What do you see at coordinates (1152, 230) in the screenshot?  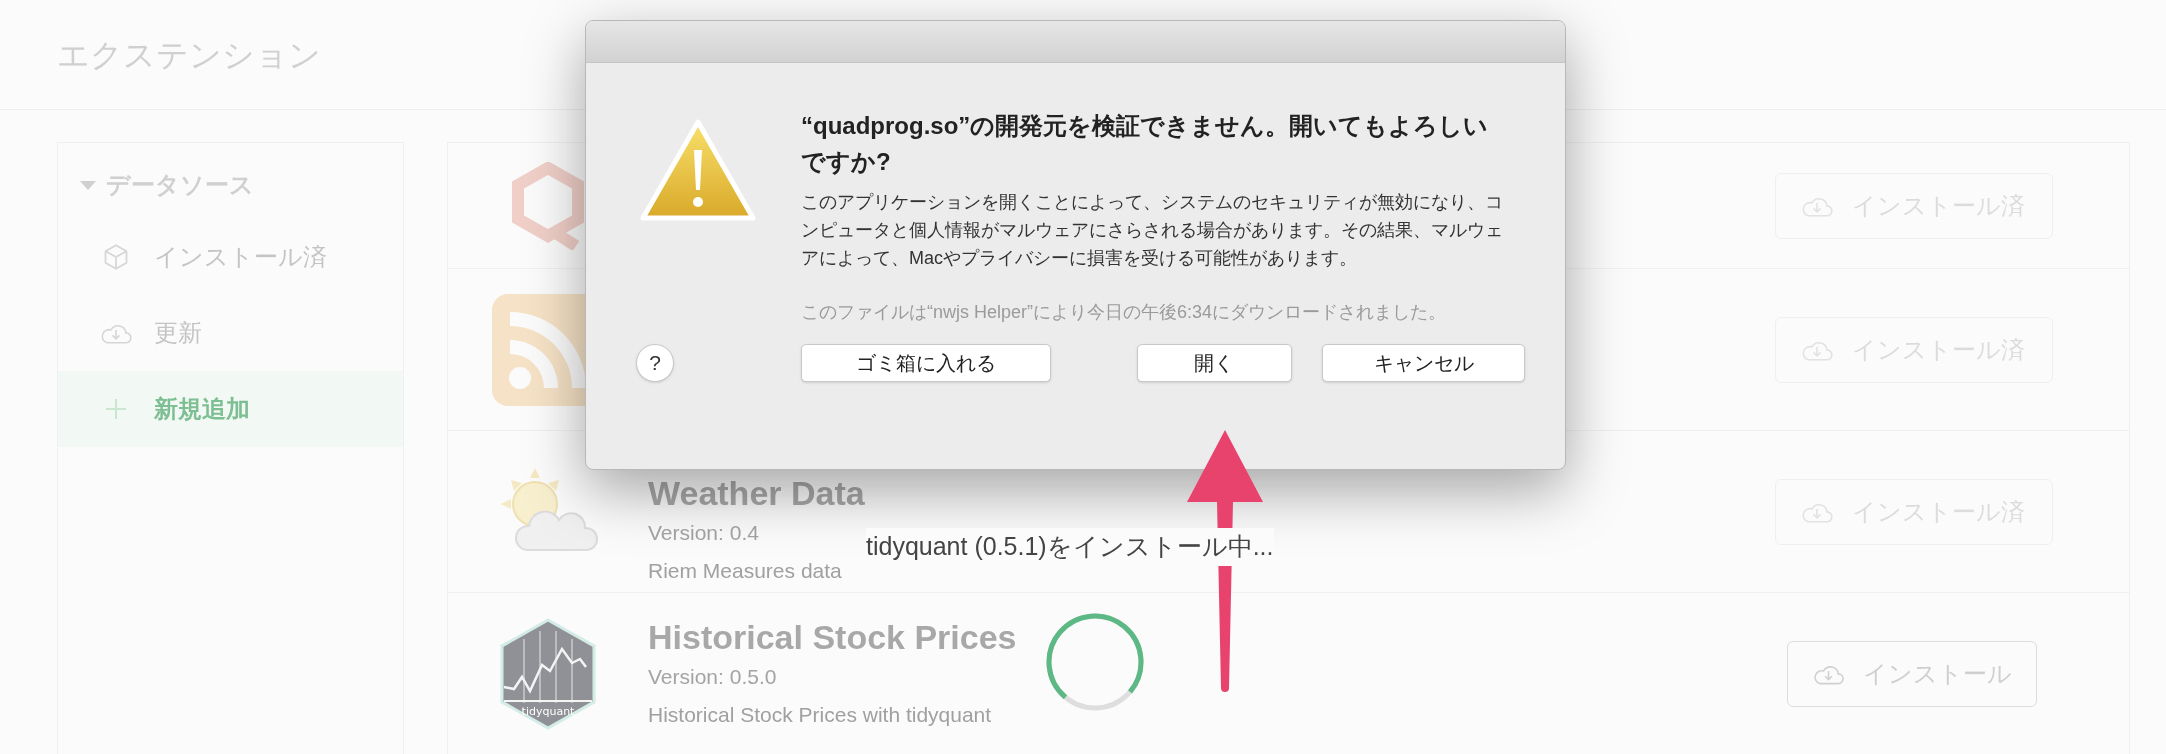 I see `dialog-message: このアプリケーションを開くことによって、システムのセキュリティが無効になり、コンピュータと個人情報がマルウェアにさらされる場合があります。その結果、マルウェアによって、Macやプライバシーに損害を受ける可能性があります。` at bounding box center [1152, 230].